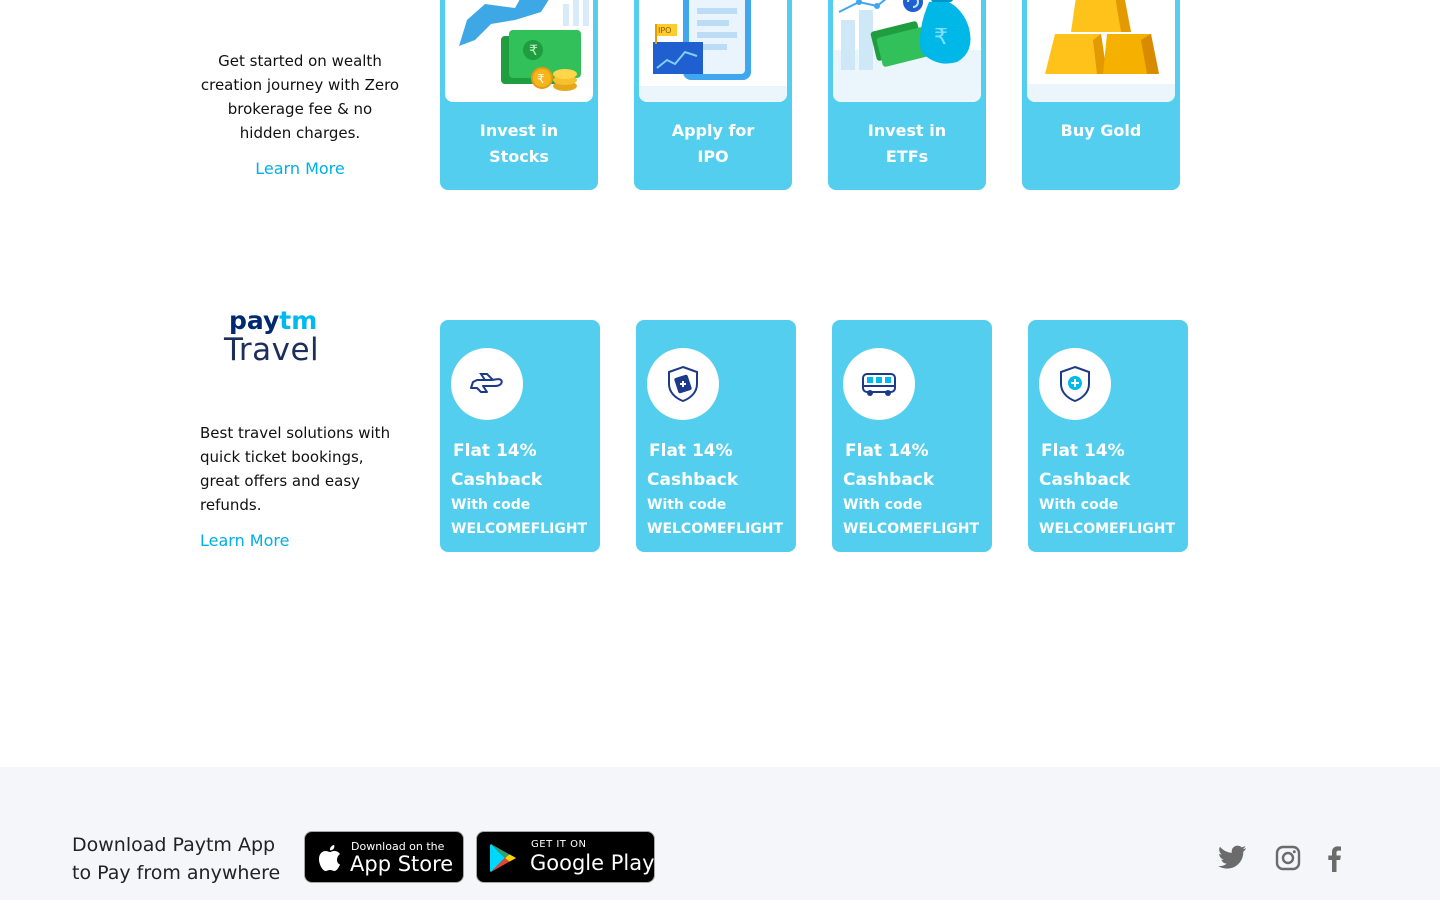 The image size is (1440, 900). What do you see at coordinates (519, 51) in the screenshot?
I see `bull-money-icon: ₹ ₹` at bounding box center [519, 51].